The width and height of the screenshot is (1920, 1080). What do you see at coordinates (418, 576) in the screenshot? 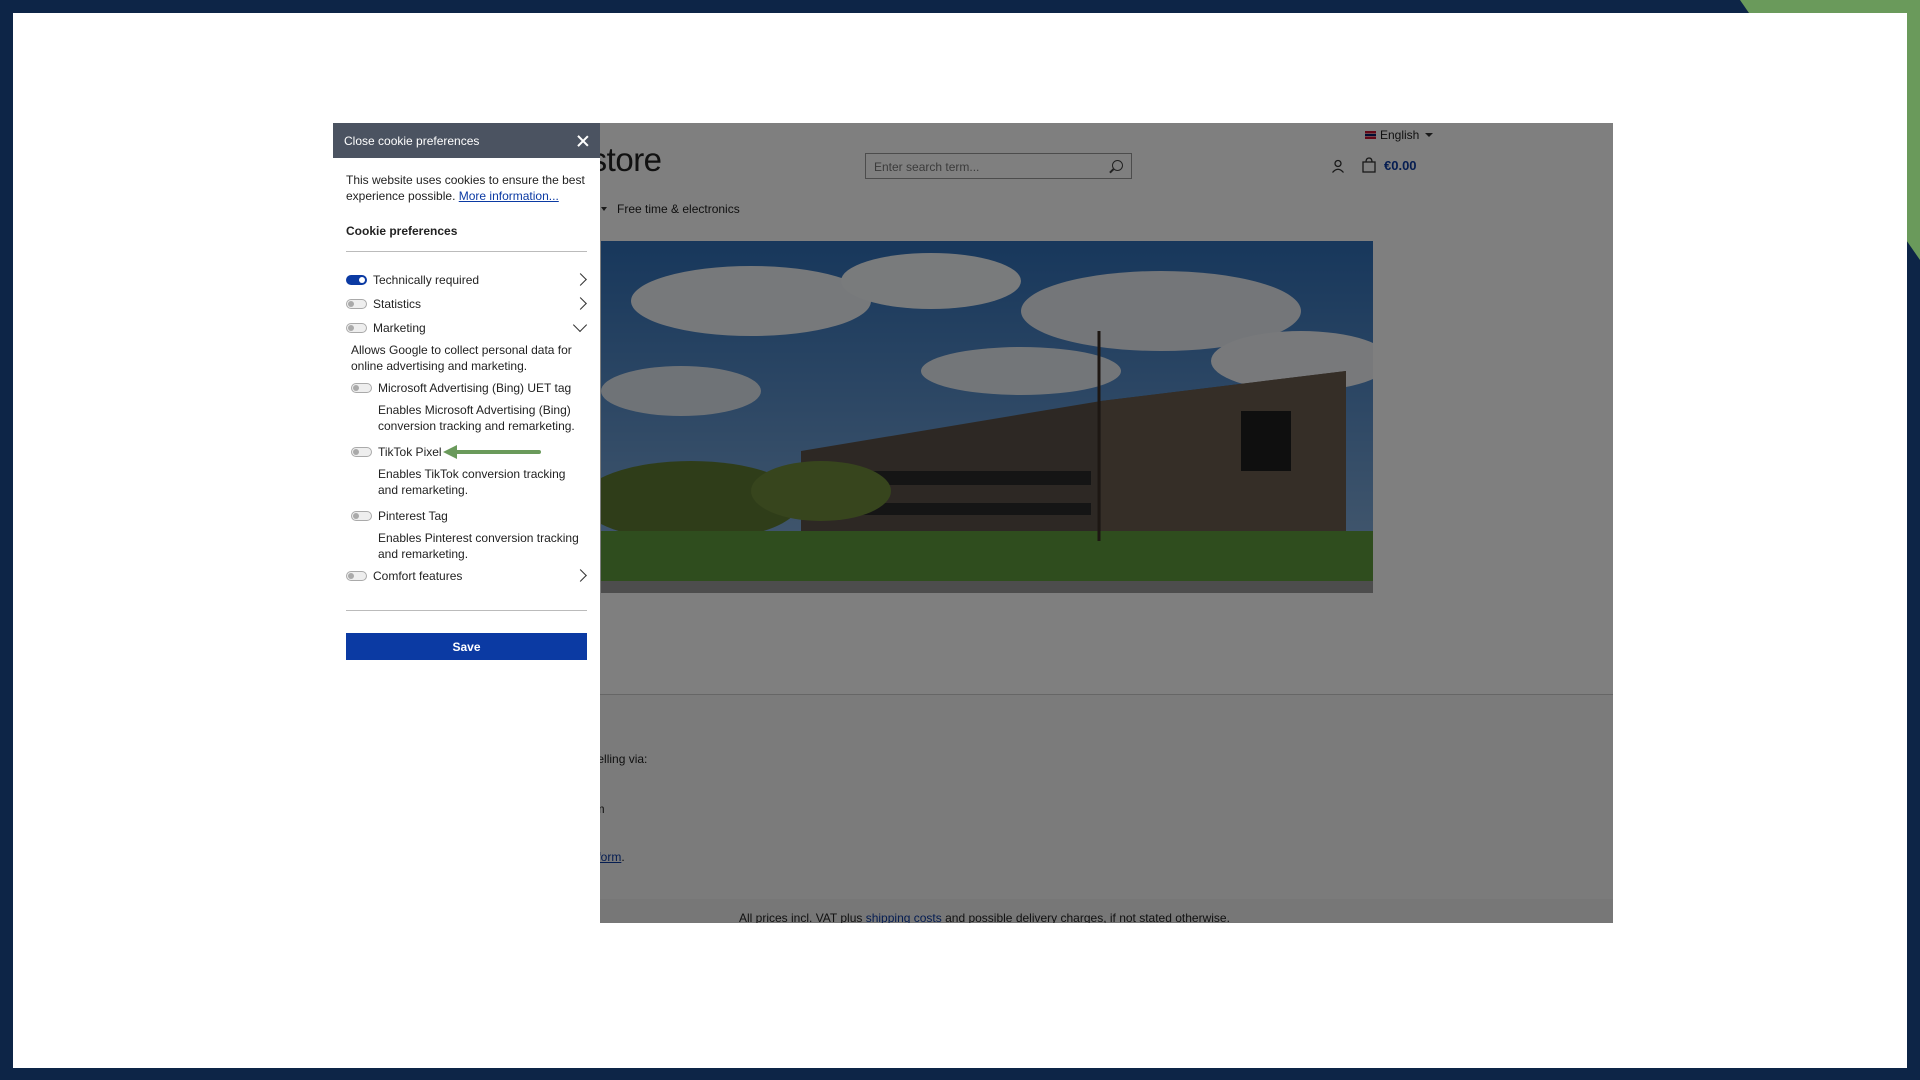
I see `category-label: Comfort features` at bounding box center [418, 576].